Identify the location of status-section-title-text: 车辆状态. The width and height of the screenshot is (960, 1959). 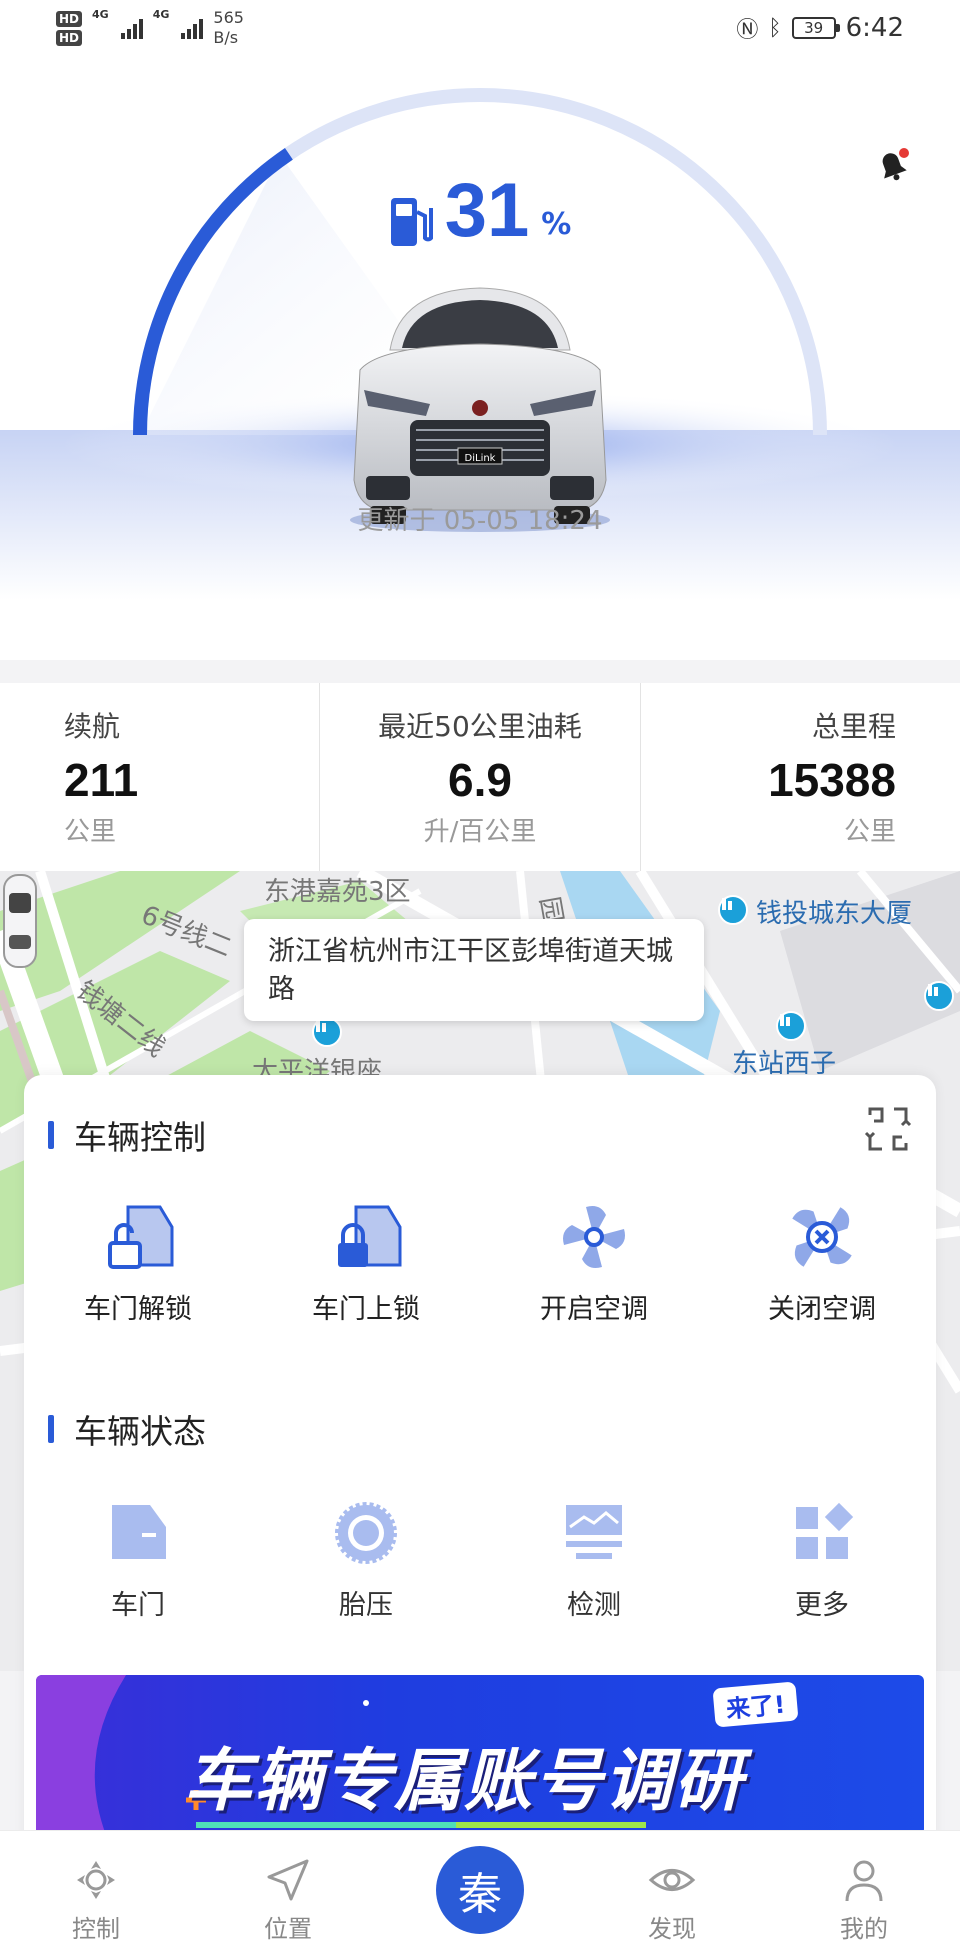
(140, 1431).